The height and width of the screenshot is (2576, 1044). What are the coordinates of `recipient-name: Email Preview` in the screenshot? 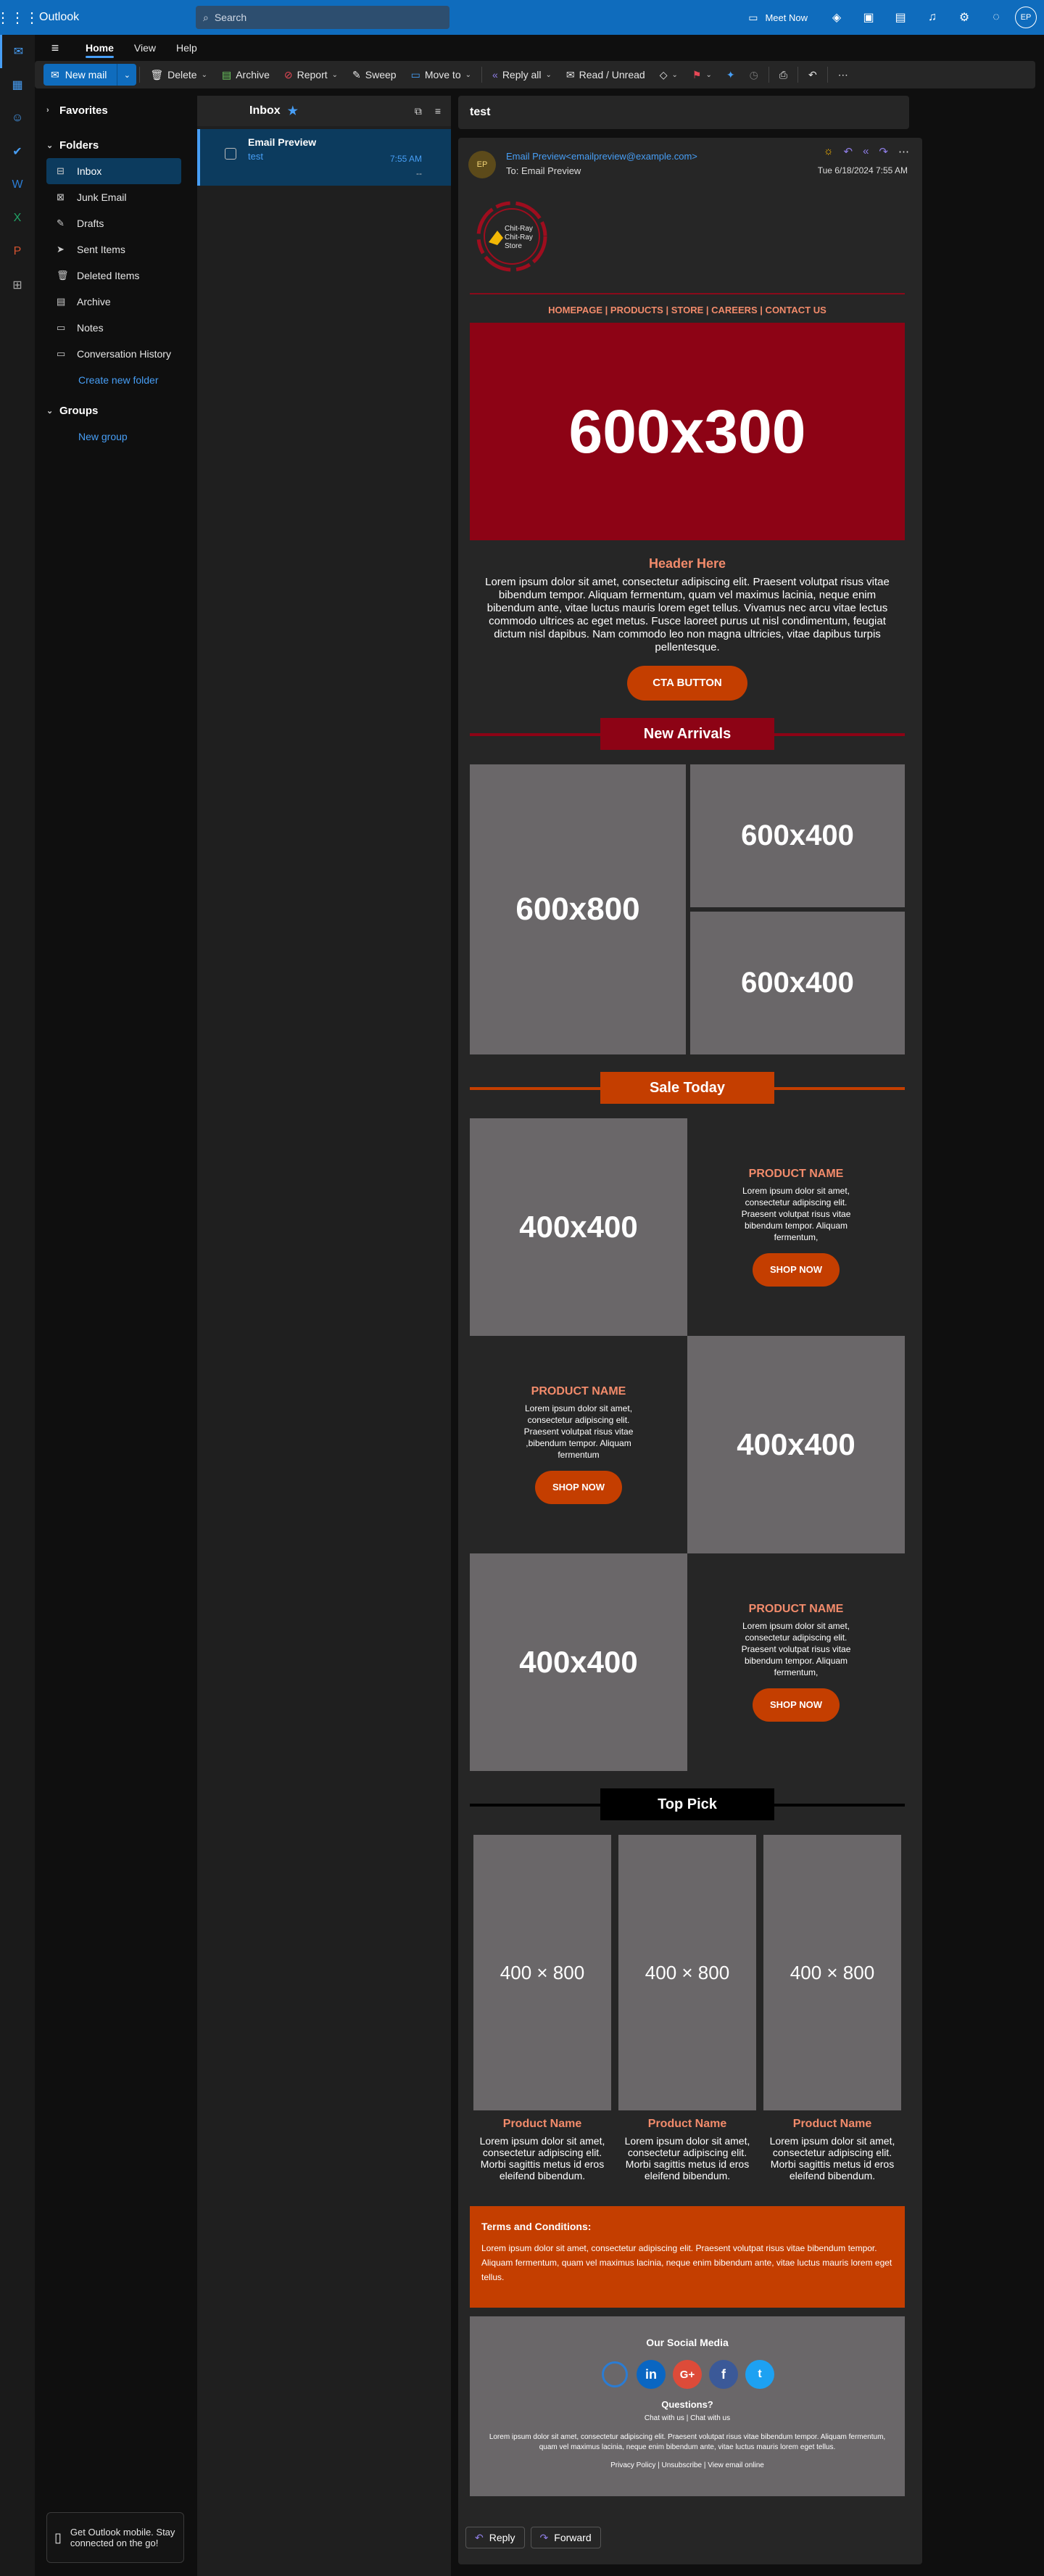 It's located at (551, 170).